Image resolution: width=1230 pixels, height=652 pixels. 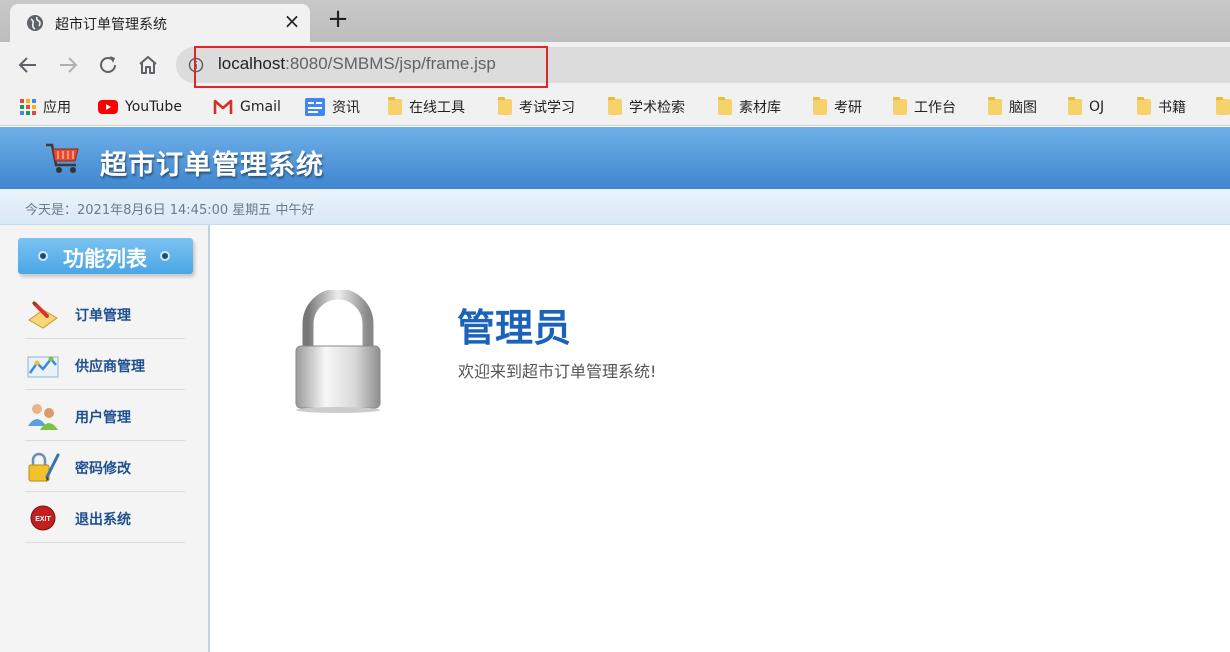 What do you see at coordinates (514, 328) in the screenshot?
I see `role-title: 管理员` at bounding box center [514, 328].